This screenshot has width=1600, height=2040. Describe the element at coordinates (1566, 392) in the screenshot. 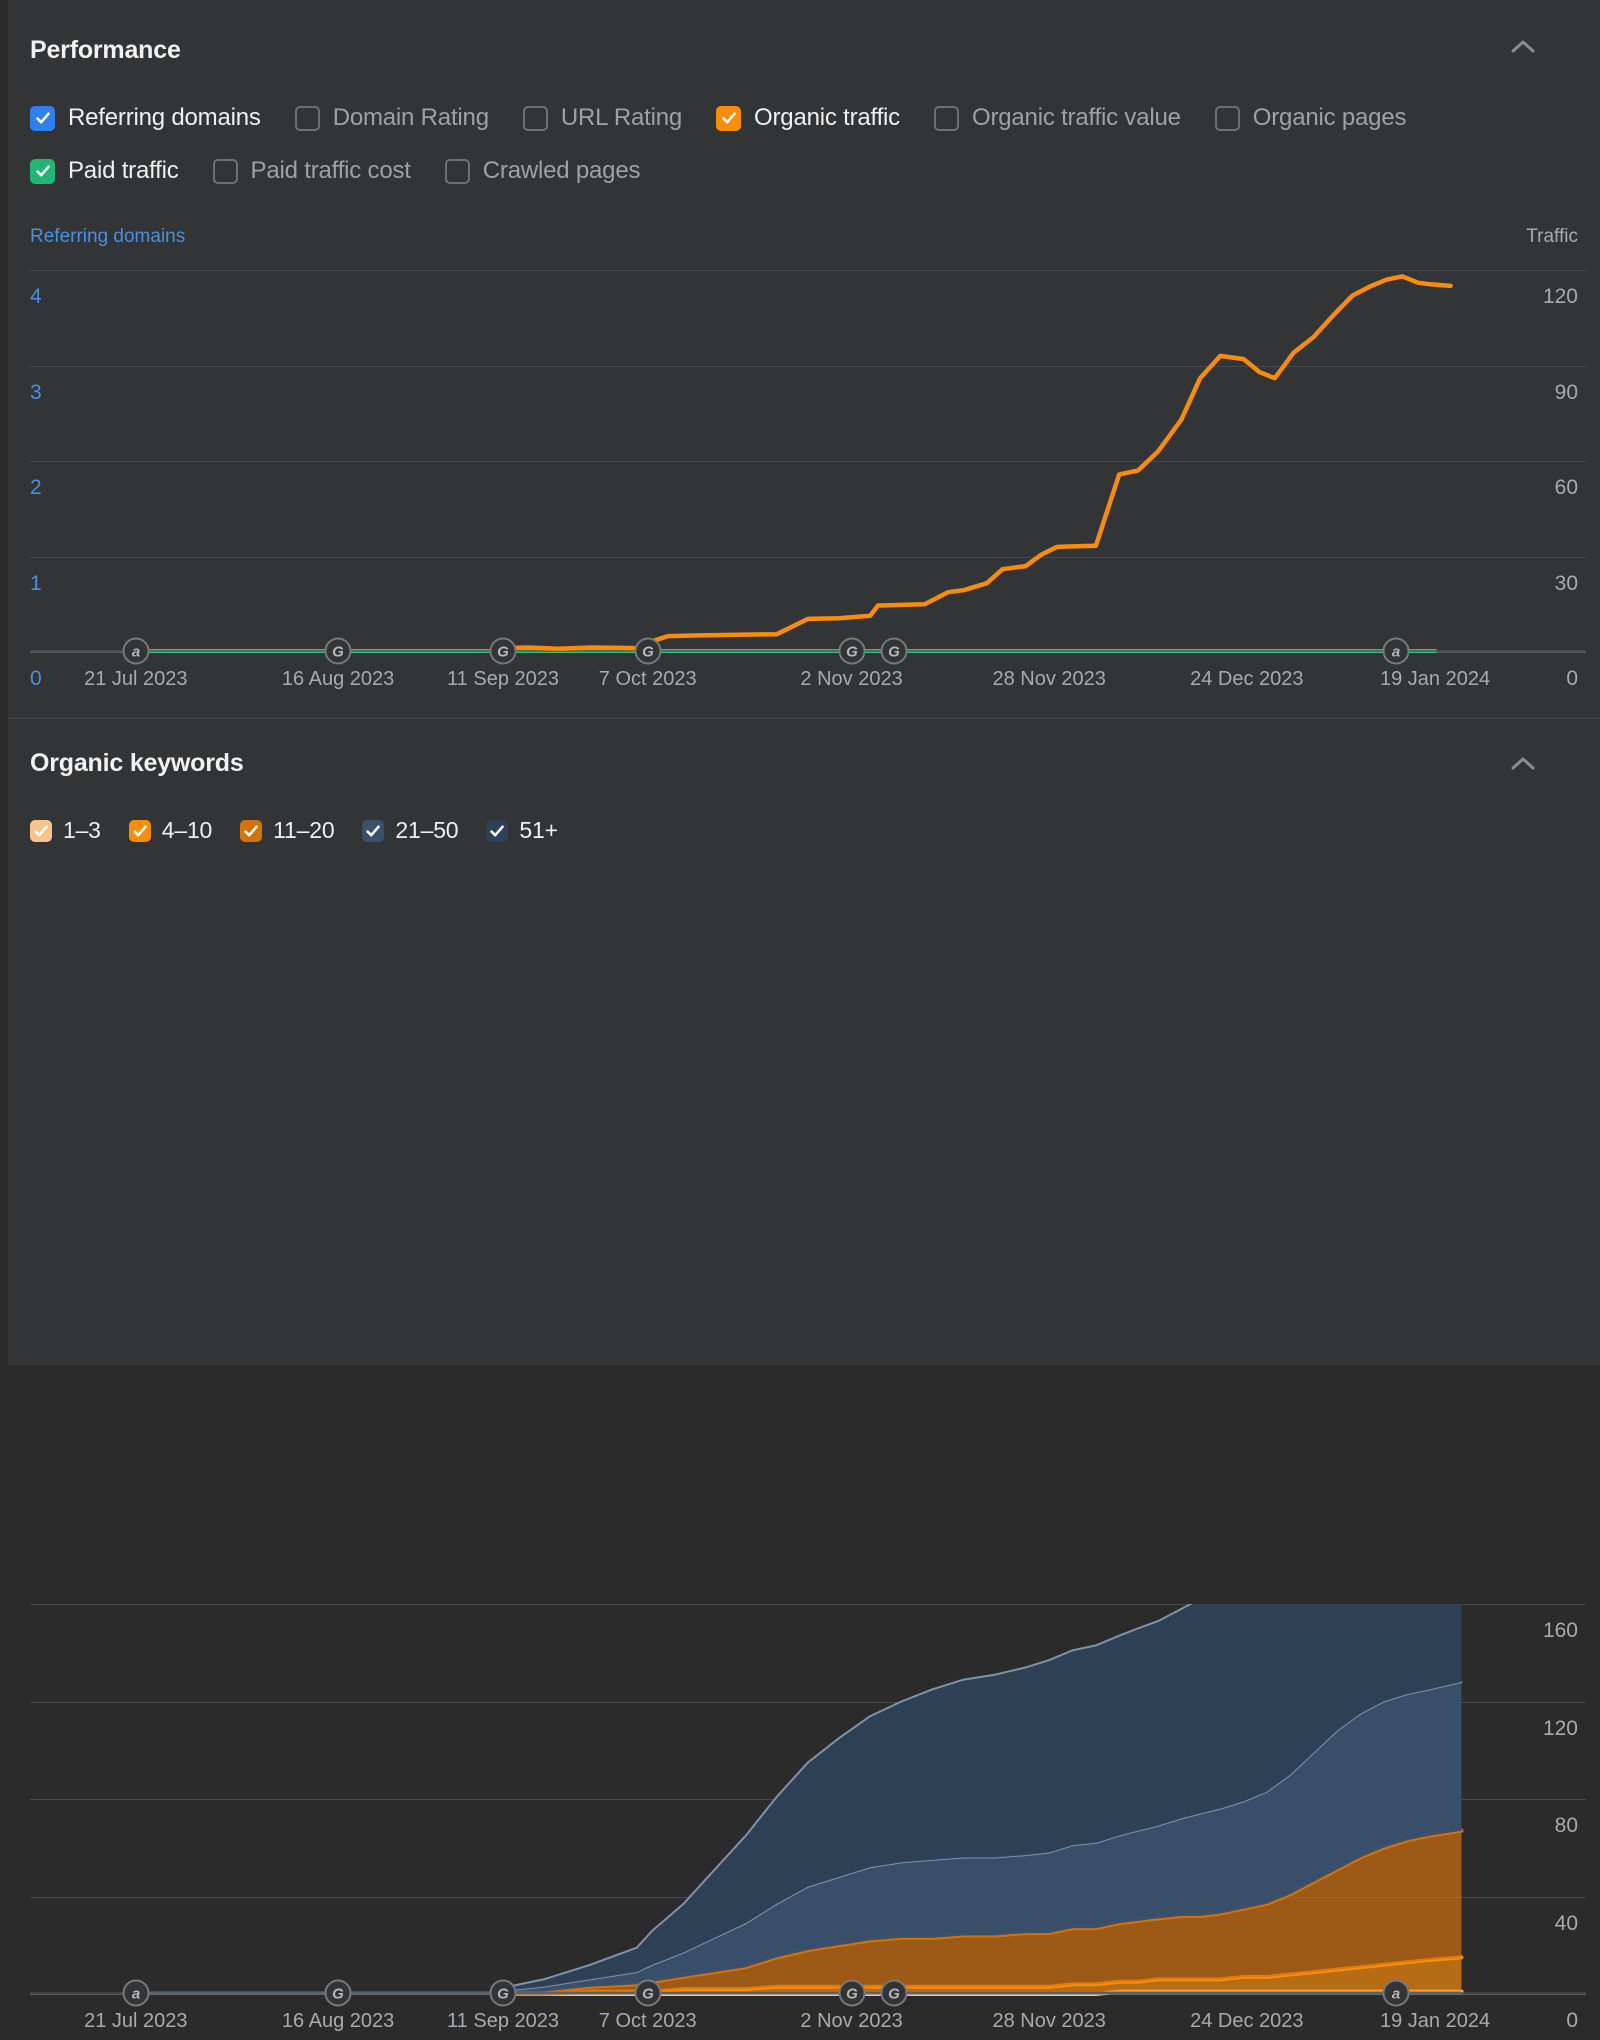

I see `y-axis-right-tick: 90` at that location.